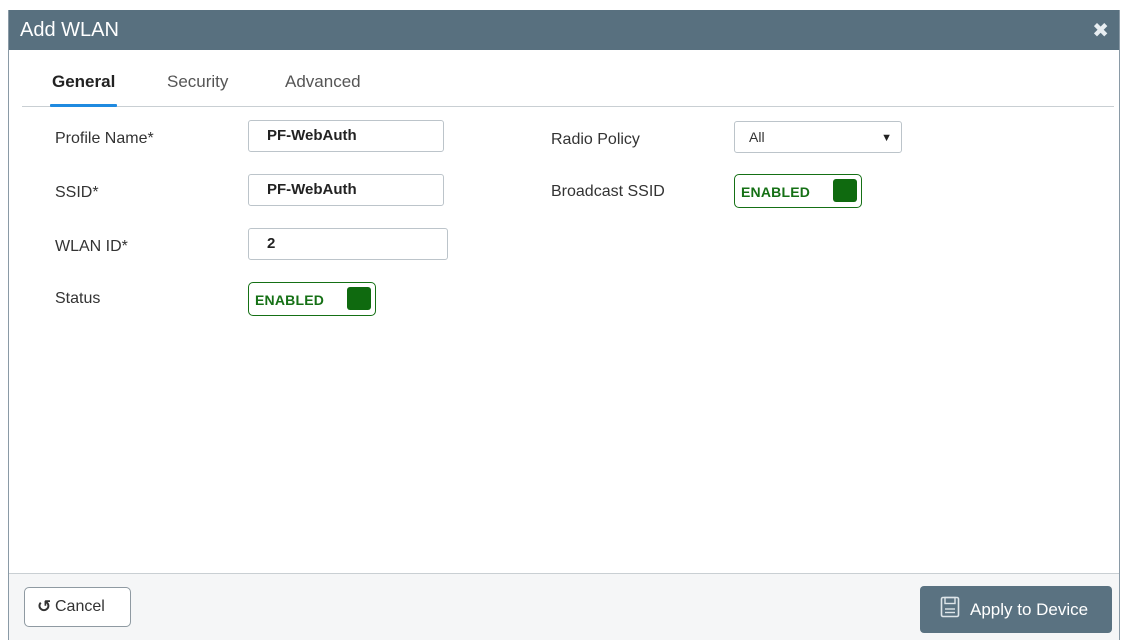  I want to click on tab-bar: General Security Advanced, so click(568, 89).